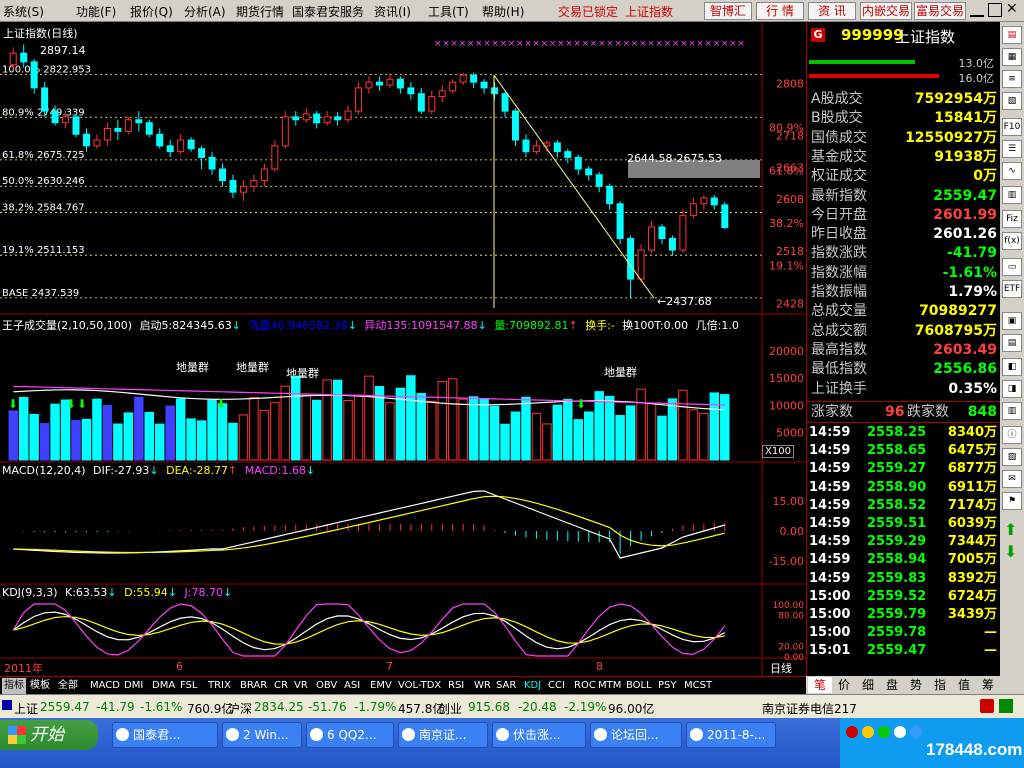  Describe the element at coordinates (96, 11) in the screenshot. I see `menu-function: 功能(F)` at that location.